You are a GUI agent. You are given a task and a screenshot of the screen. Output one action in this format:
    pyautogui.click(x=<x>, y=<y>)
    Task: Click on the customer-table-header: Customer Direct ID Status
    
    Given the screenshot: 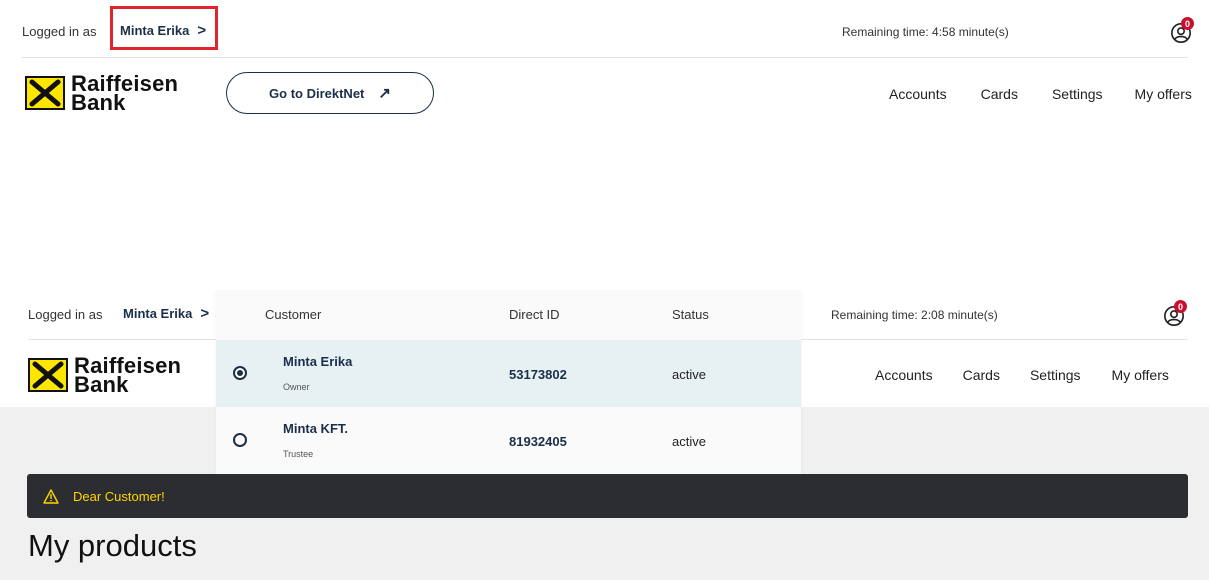 What is the action you would take?
    pyautogui.click(x=508, y=315)
    